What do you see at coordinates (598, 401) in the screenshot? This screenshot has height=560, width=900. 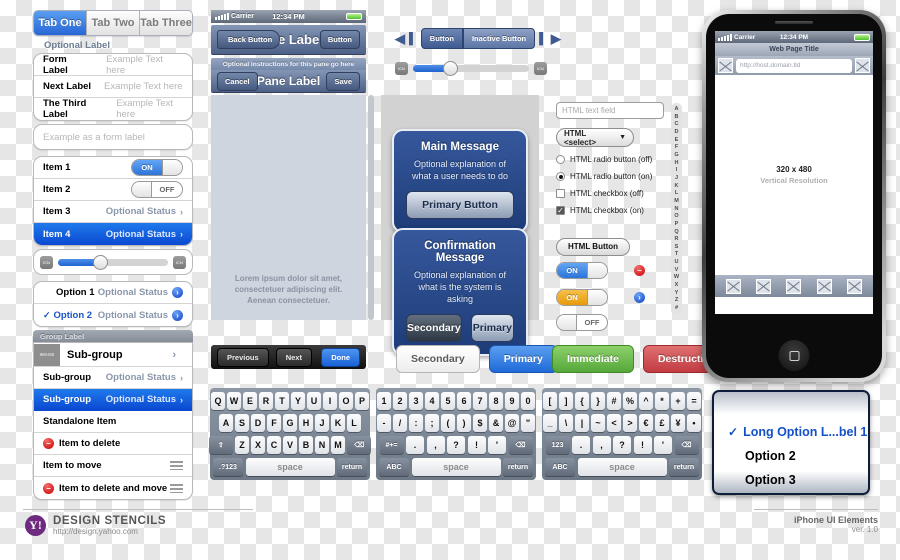 I see `key: }` at bounding box center [598, 401].